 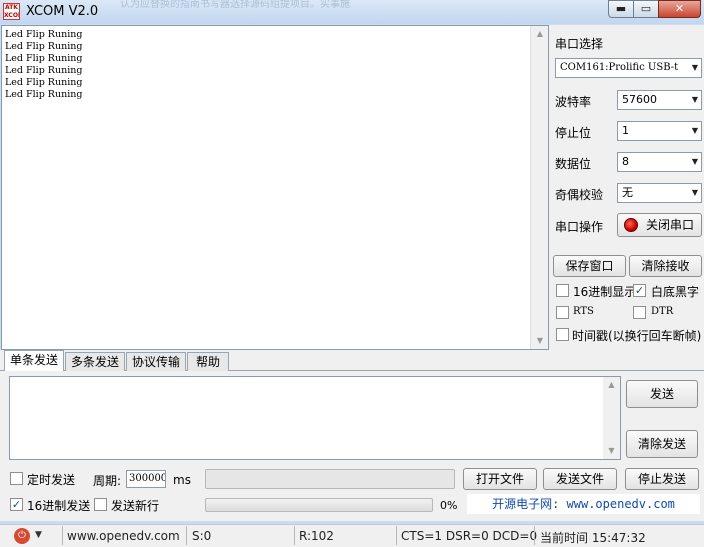 What do you see at coordinates (235, 5) in the screenshot?
I see `background-window-text: 认为应替换的指南书写器选择源码组提项目。实事施` at bounding box center [235, 5].